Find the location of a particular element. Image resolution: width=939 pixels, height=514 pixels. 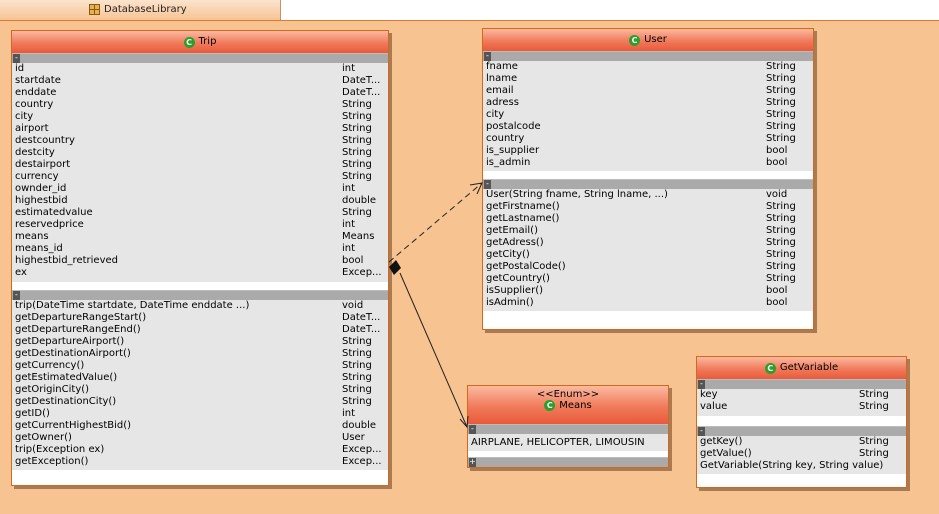

relationship-connectors is located at coordinates (435, 305).